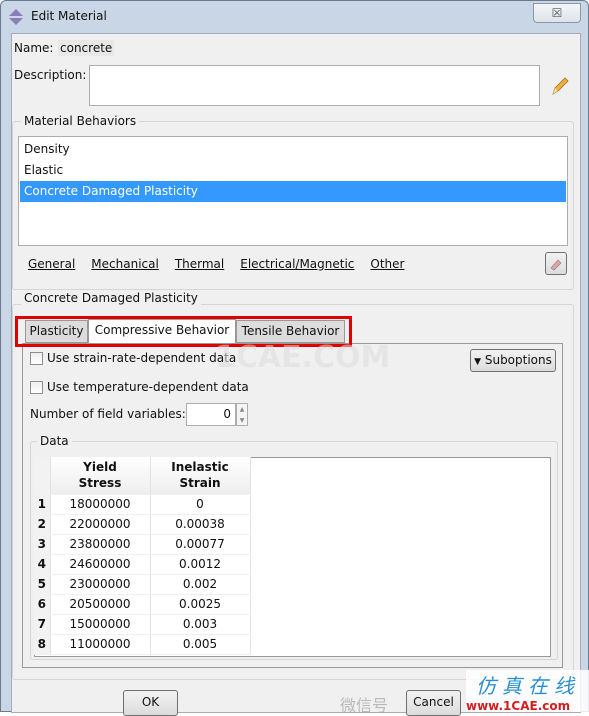 The width and height of the screenshot is (589, 716). I want to click on header-line: Stress, so click(100, 483).